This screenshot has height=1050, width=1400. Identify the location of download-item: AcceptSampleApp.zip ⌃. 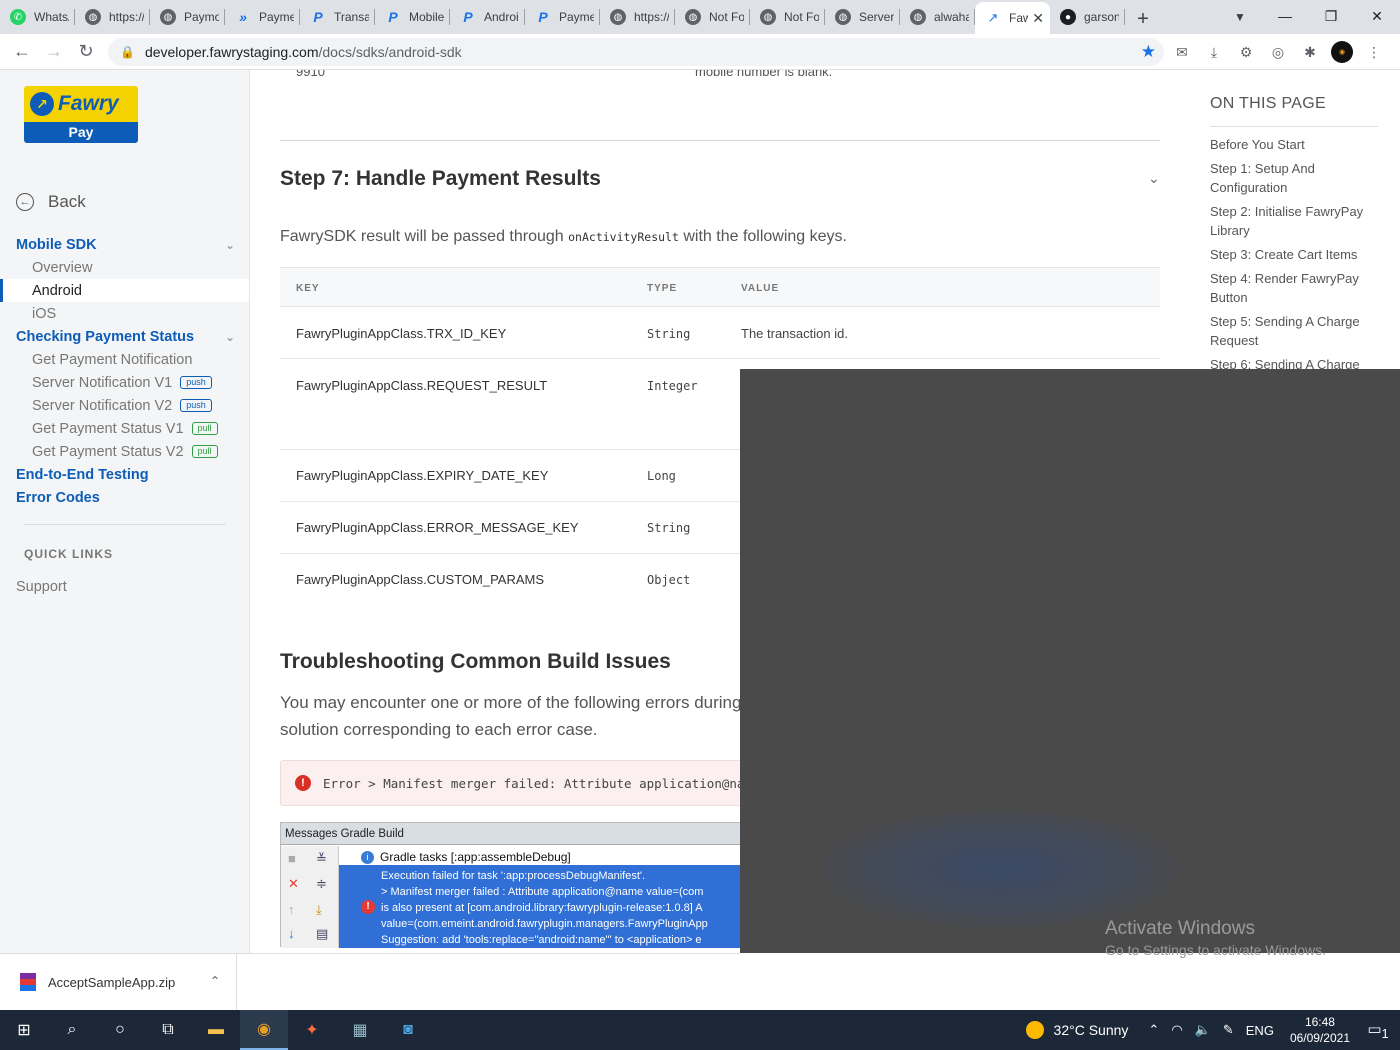
(118, 982).